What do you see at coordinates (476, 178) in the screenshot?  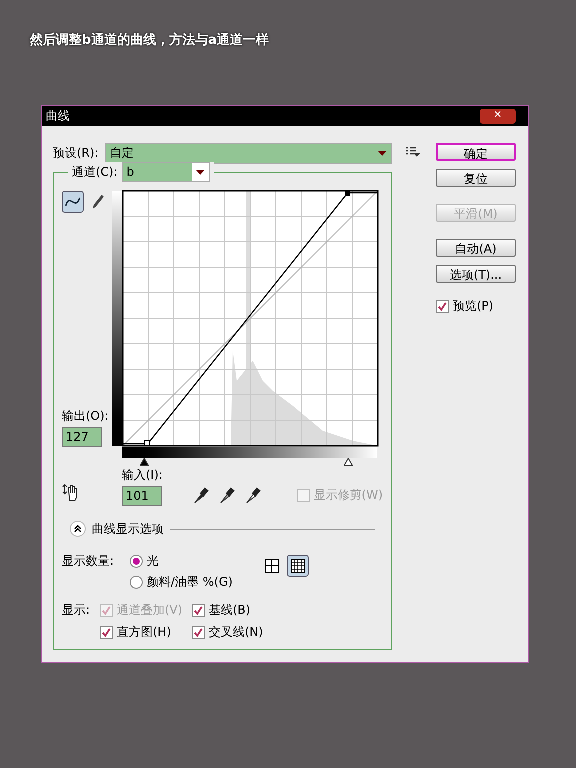 I see `dialog-button: 复位` at bounding box center [476, 178].